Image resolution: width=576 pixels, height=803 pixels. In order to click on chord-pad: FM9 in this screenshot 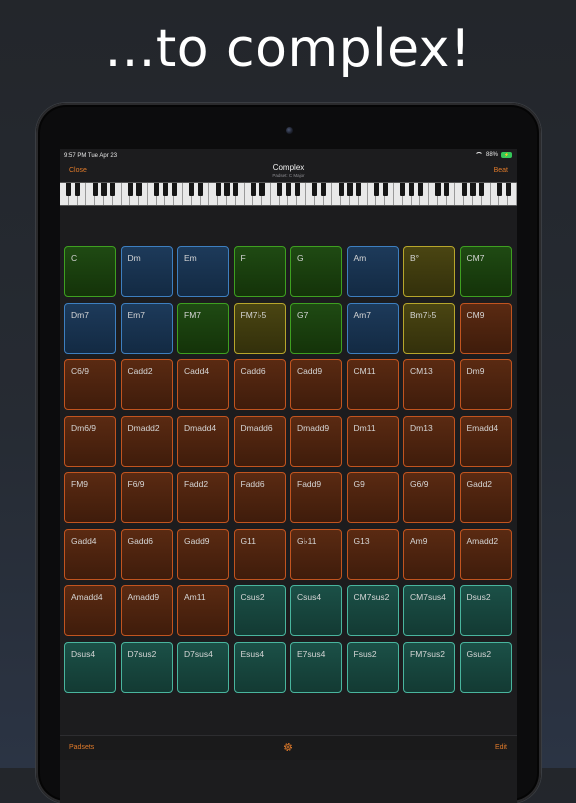, I will do `click(90, 497)`.